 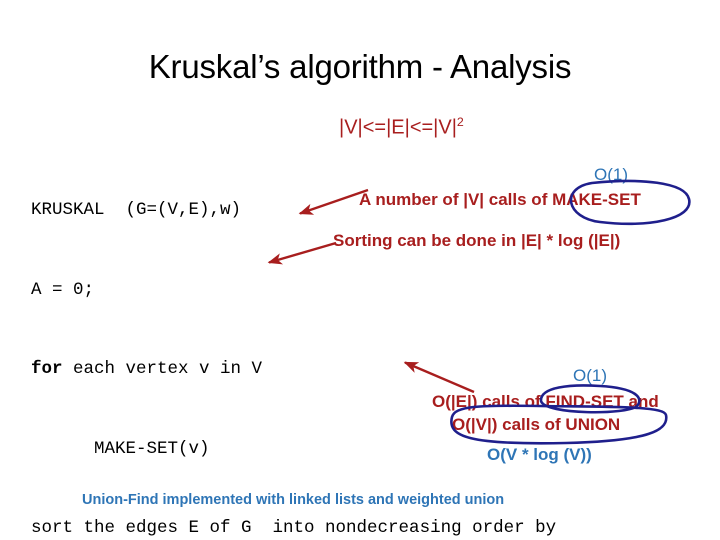 What do you see at coordinates (63, 289) in the screenshot?
I see `code-line-2-text: A = 0;` at bounding box center [63, 289].